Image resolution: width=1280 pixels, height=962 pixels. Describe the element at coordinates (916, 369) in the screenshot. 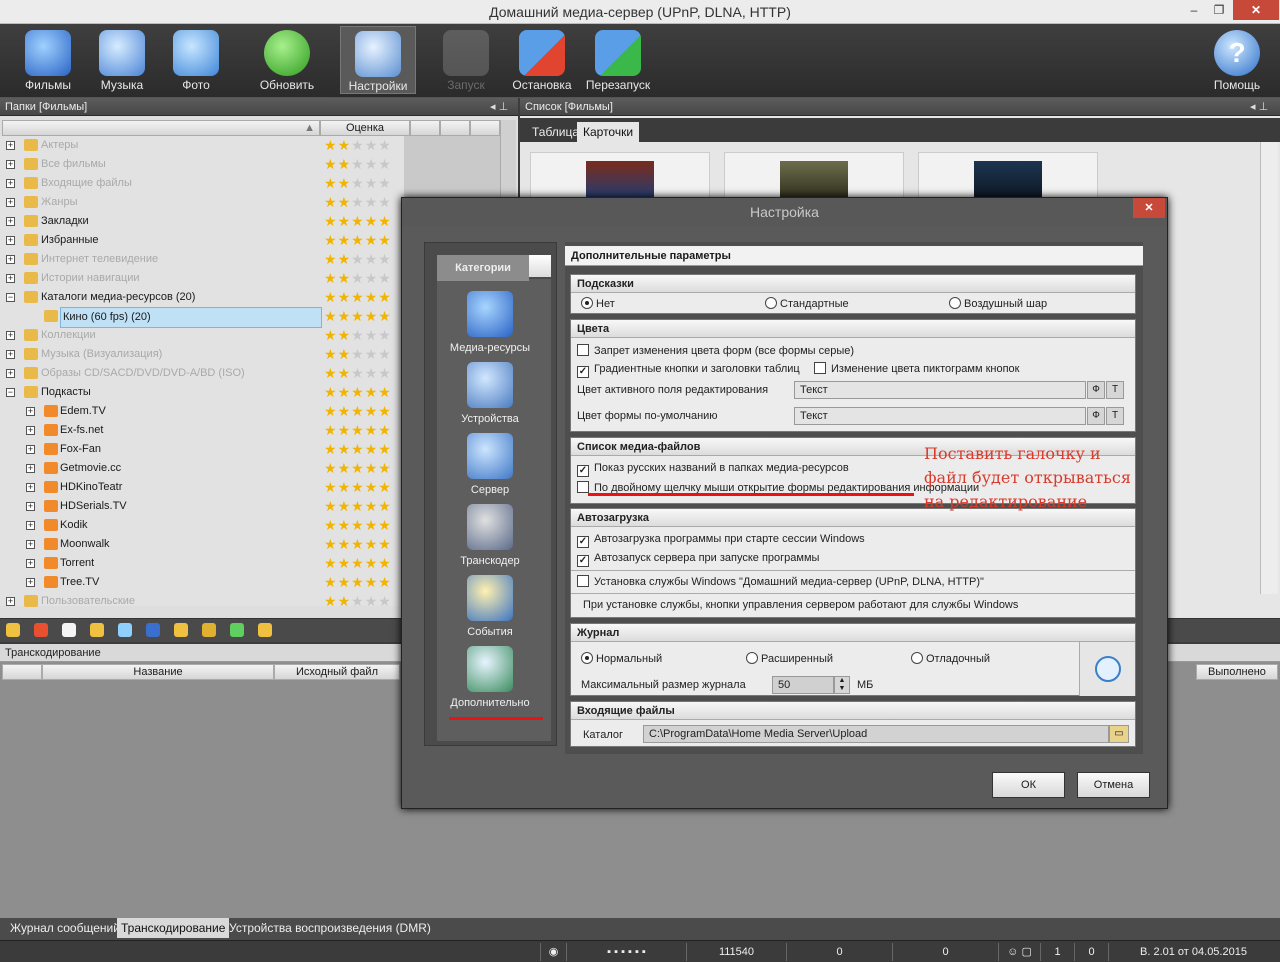

I see `icon-color-checkbox: Изменение цвета пиктограмм кнопок` at that location.